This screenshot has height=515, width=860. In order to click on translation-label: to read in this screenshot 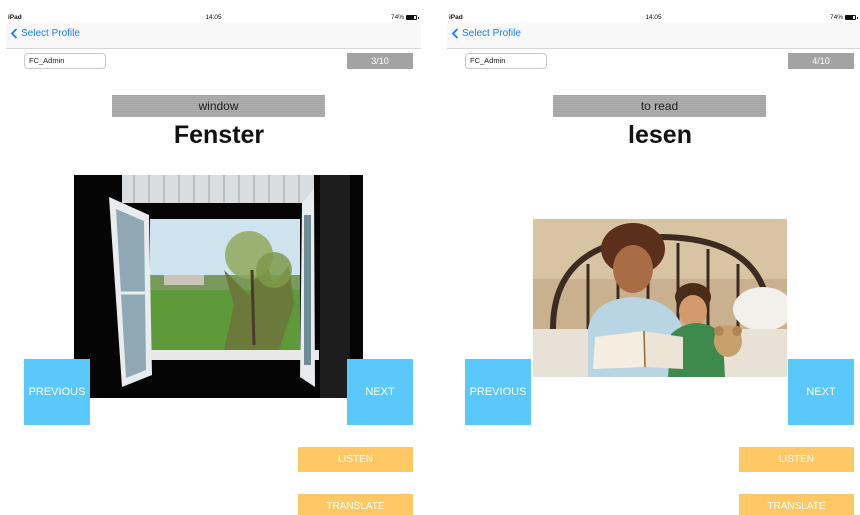, I will do `click(659, 106)`.